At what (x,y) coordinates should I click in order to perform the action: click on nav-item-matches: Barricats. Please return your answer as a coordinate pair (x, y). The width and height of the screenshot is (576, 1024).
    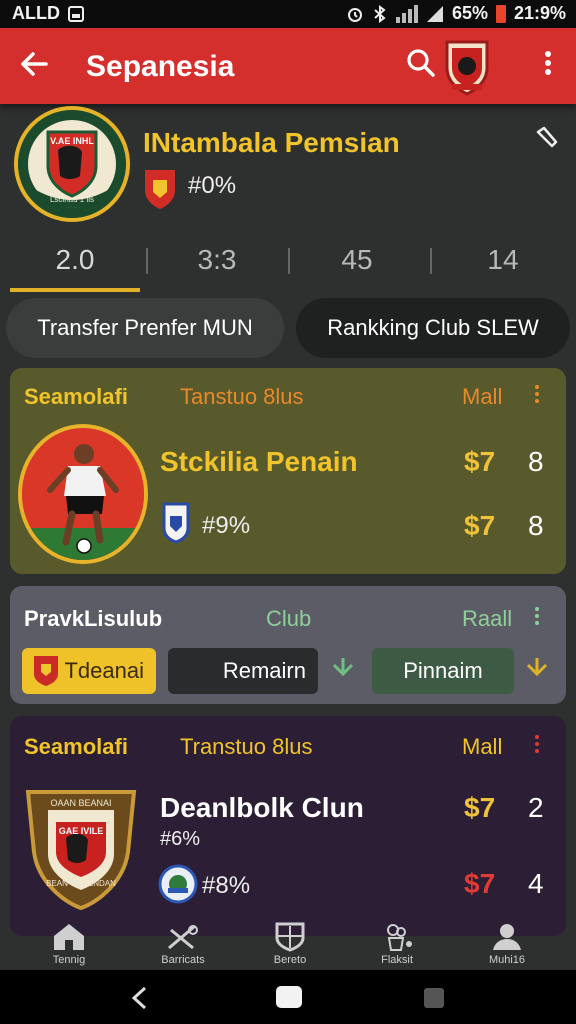
    Looking at the image, I should click on (183, 944).